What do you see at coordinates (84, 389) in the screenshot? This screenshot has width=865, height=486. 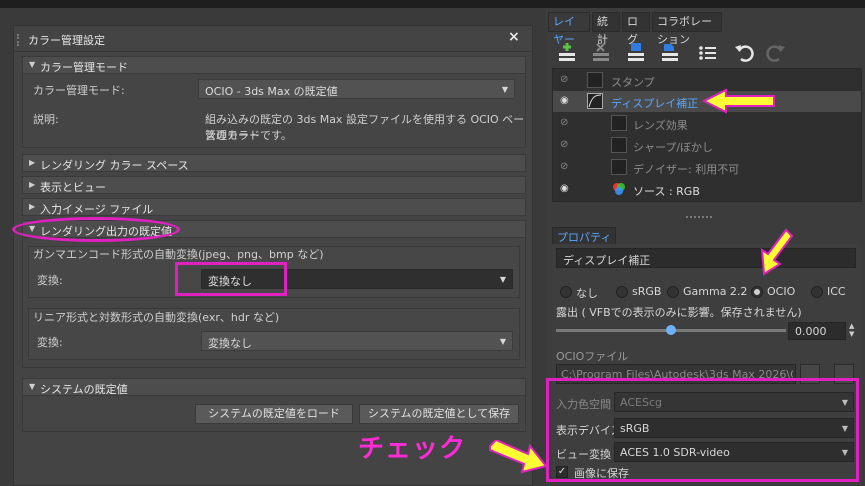 I see `section-title: システムの既定値` at bounding box center [84, 389].